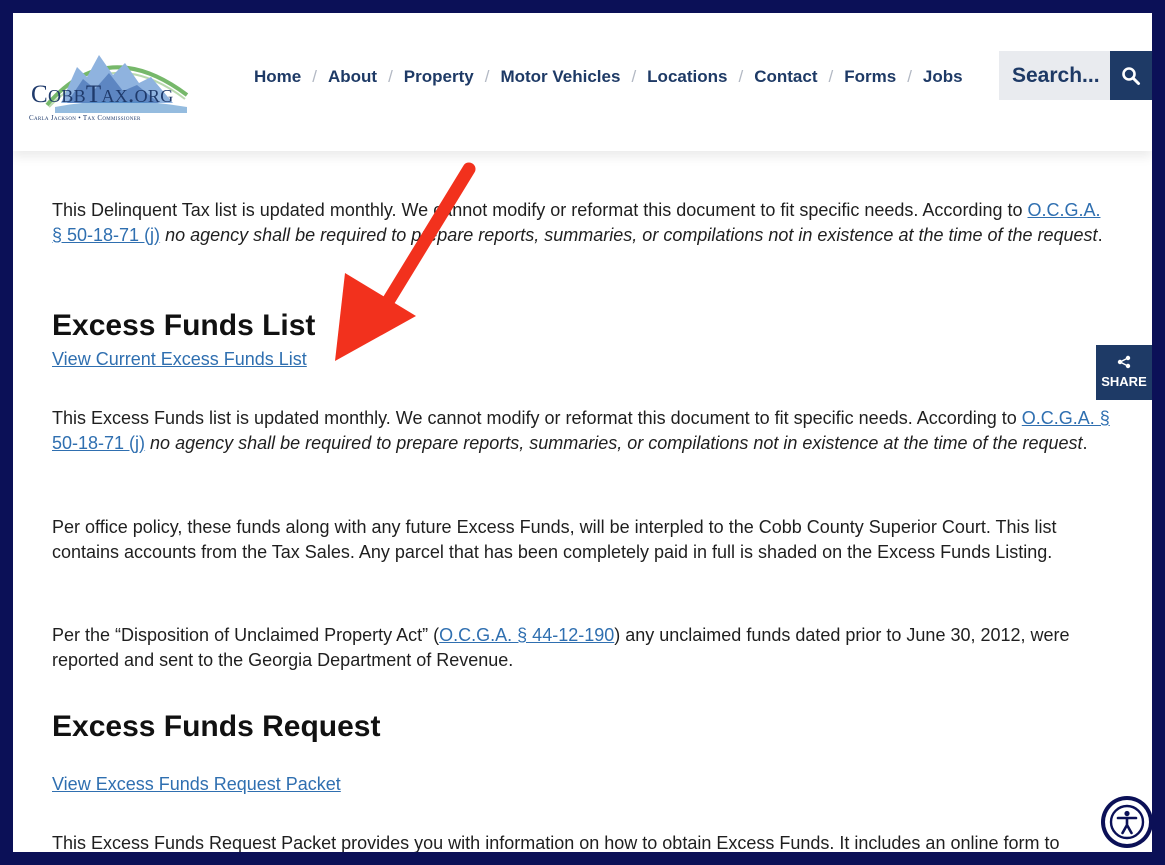  What do you see at coordinates (785, 77) in the screenshot?
I see `nav-contact: Contact` at bounding box center [785, 77].